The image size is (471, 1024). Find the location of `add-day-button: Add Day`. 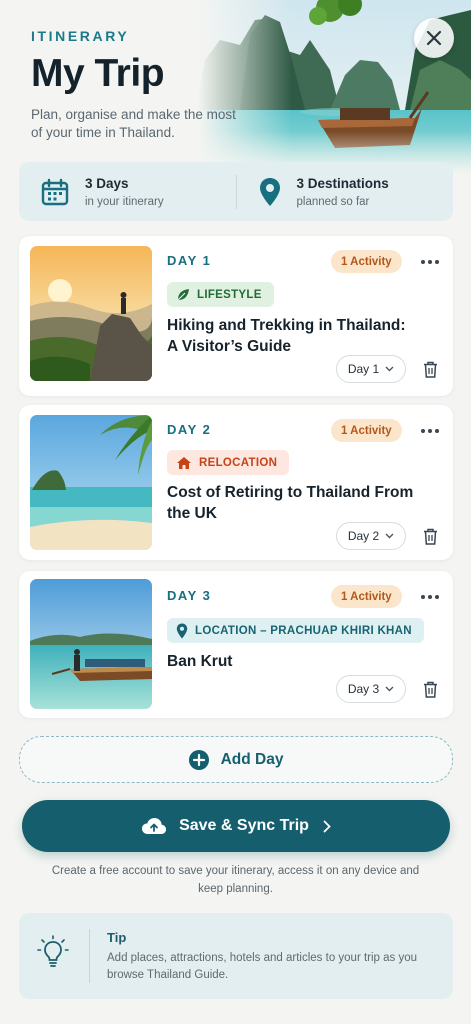

add-day-button: Add Day is located at coordinates (236, 759).